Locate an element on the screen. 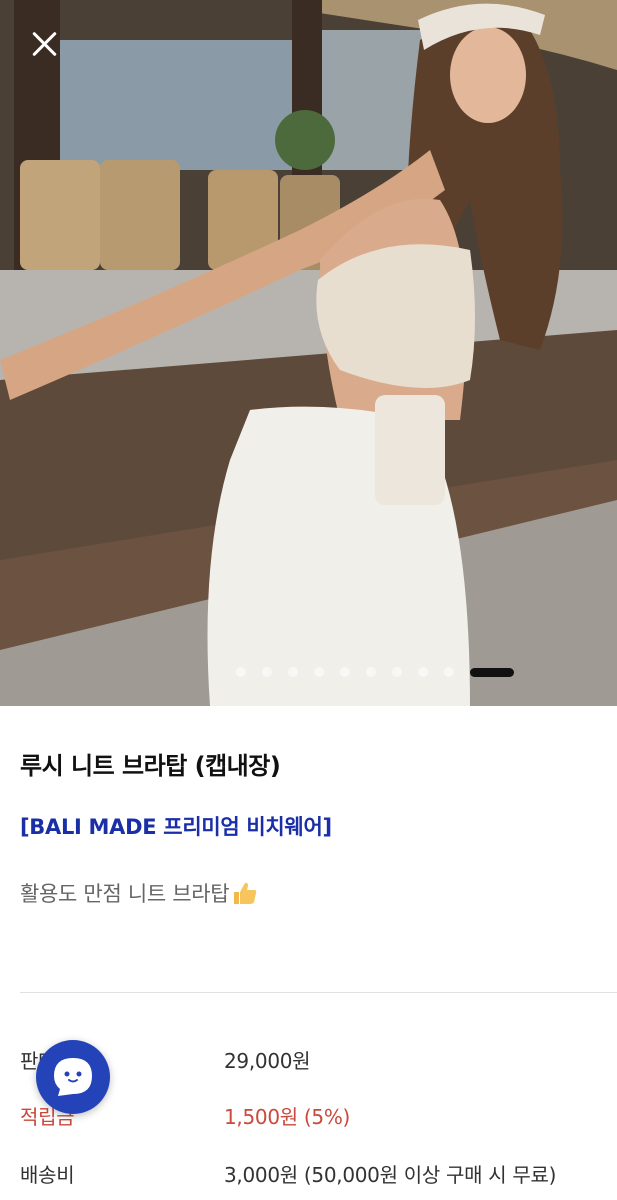 The height and width of the screenshot is (1200, 617). chat-button is located at coordinates (73, 1077).